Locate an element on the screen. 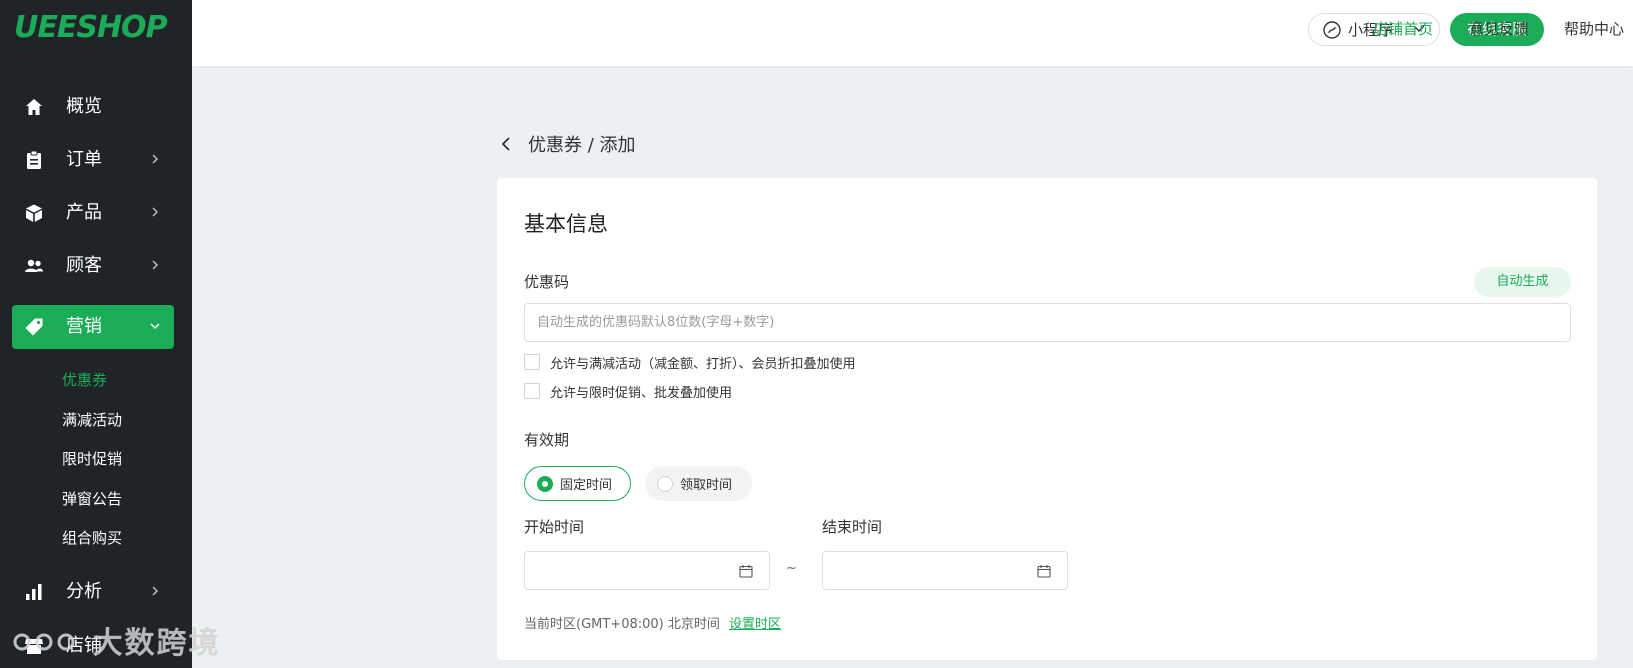 This screenshot has height=668, width=1633. watermark-logo-icon is located at coordinates (51, 643).